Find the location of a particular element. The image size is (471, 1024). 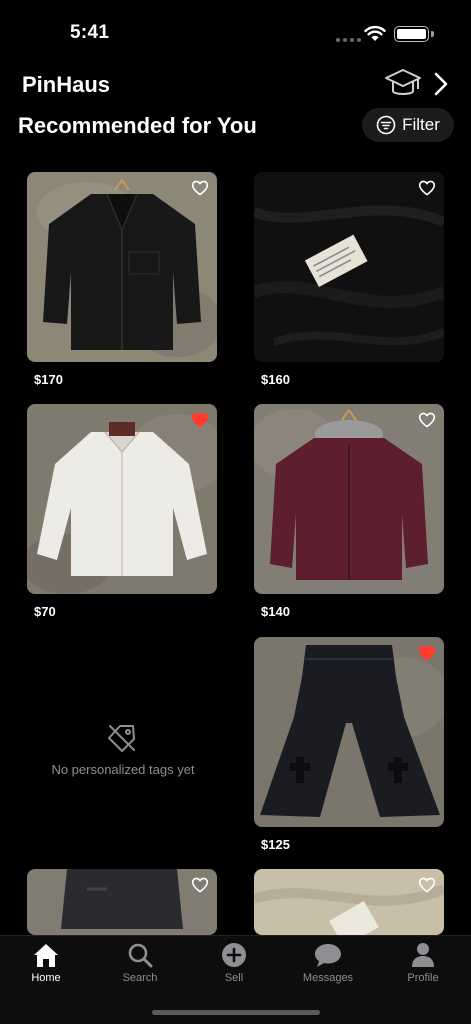

status-bar: 5:41 is located at coordinates (235, 32).